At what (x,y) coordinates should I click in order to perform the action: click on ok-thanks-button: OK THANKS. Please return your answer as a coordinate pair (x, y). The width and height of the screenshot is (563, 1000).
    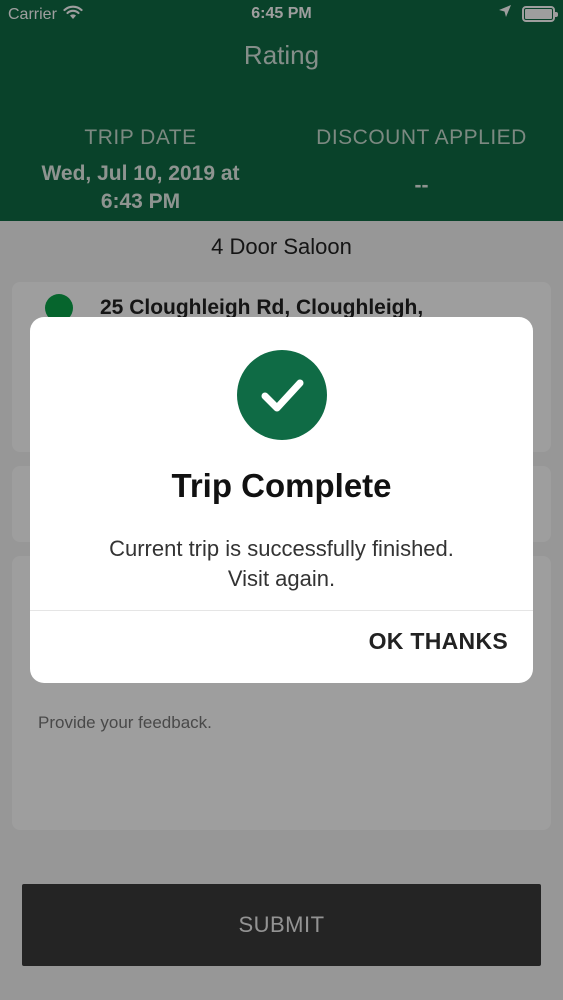
    Looking at the image, I should click on (438, 641).